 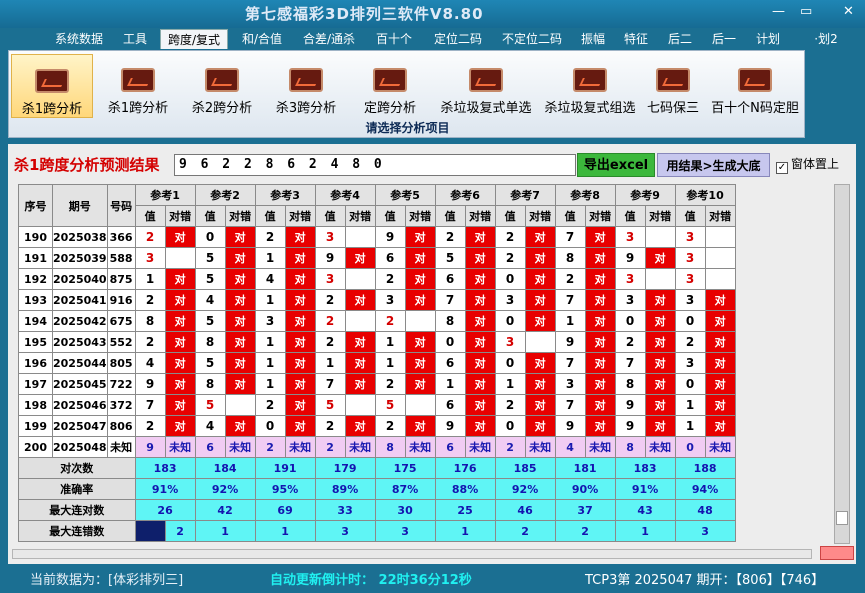 What do you see at coordinates (525, 531) in the screenshot?
I see `stats-value: 2` at bounding box center [525, 531].